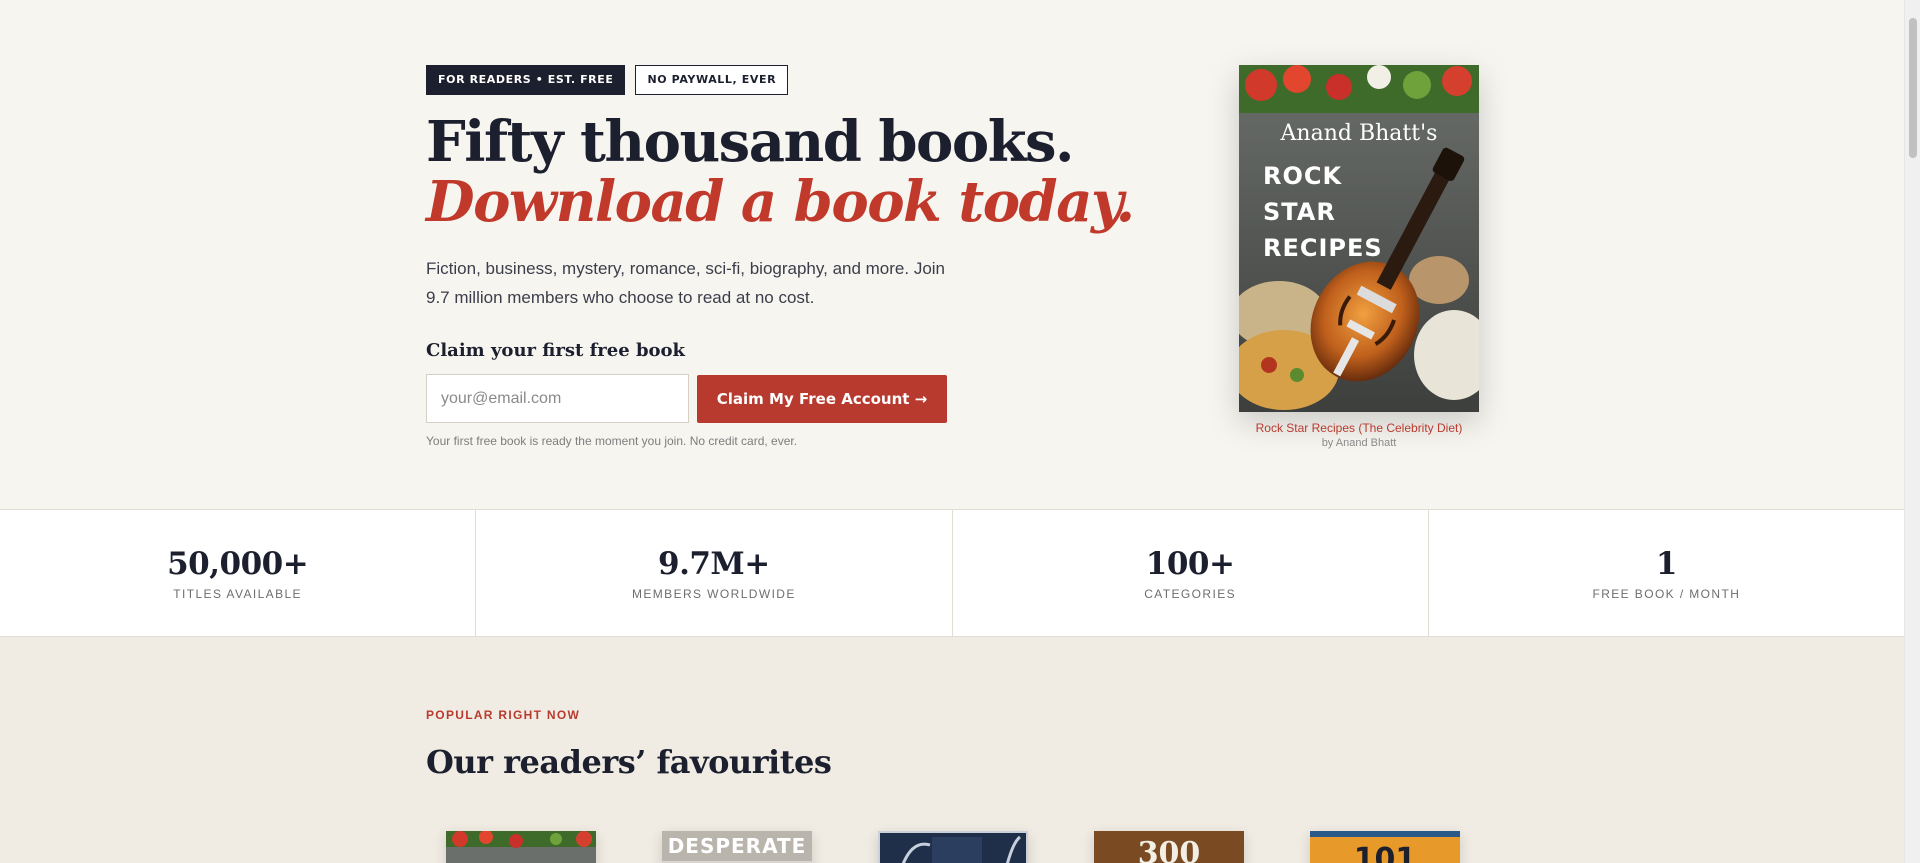 Image resolution: width=1920 pixels, height=863 pixels. Describe the element at coordinates (557, 398) in the screenshot. I see `email-input` at that location.